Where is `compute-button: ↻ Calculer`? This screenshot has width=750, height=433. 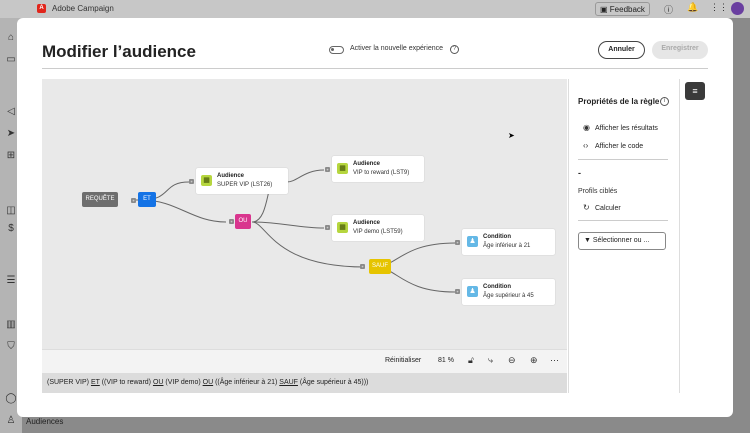
compute-button: ↻ Calculer is located at coordinates (602, 207).